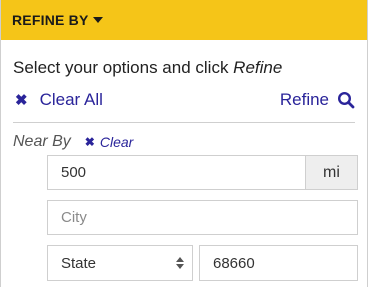 The width and height of the screenshot is (371, 287). What do you see at coordinates (50, 20) in the screenshot?
I see `refine-by-title: REFINE BY` at bounding box center [50, 20].